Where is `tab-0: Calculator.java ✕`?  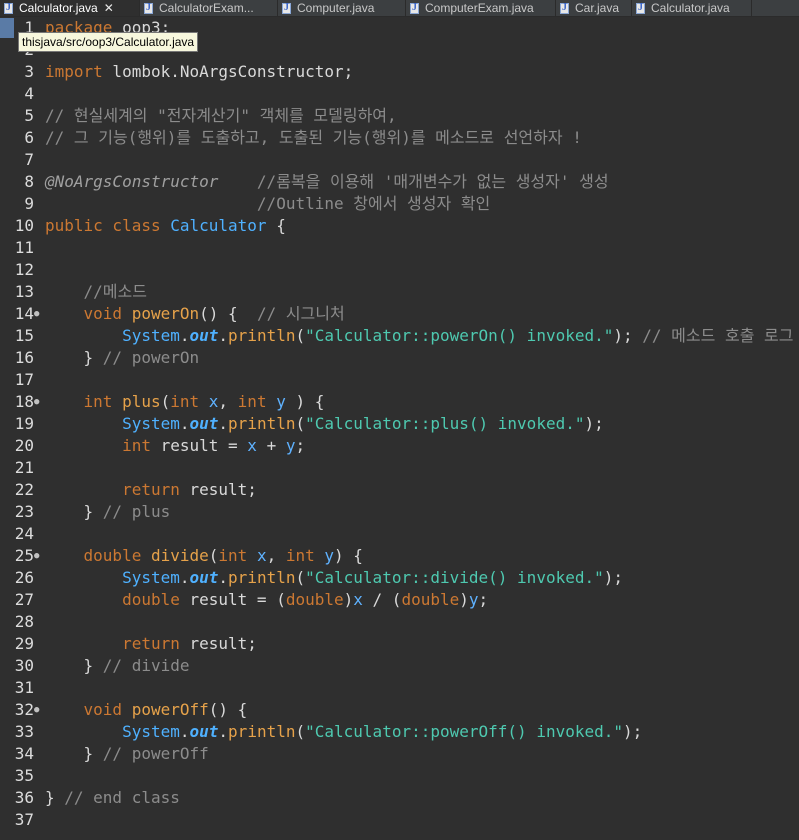 tab-0: Calculator.java ✕ is located at coordinates (70, 8).